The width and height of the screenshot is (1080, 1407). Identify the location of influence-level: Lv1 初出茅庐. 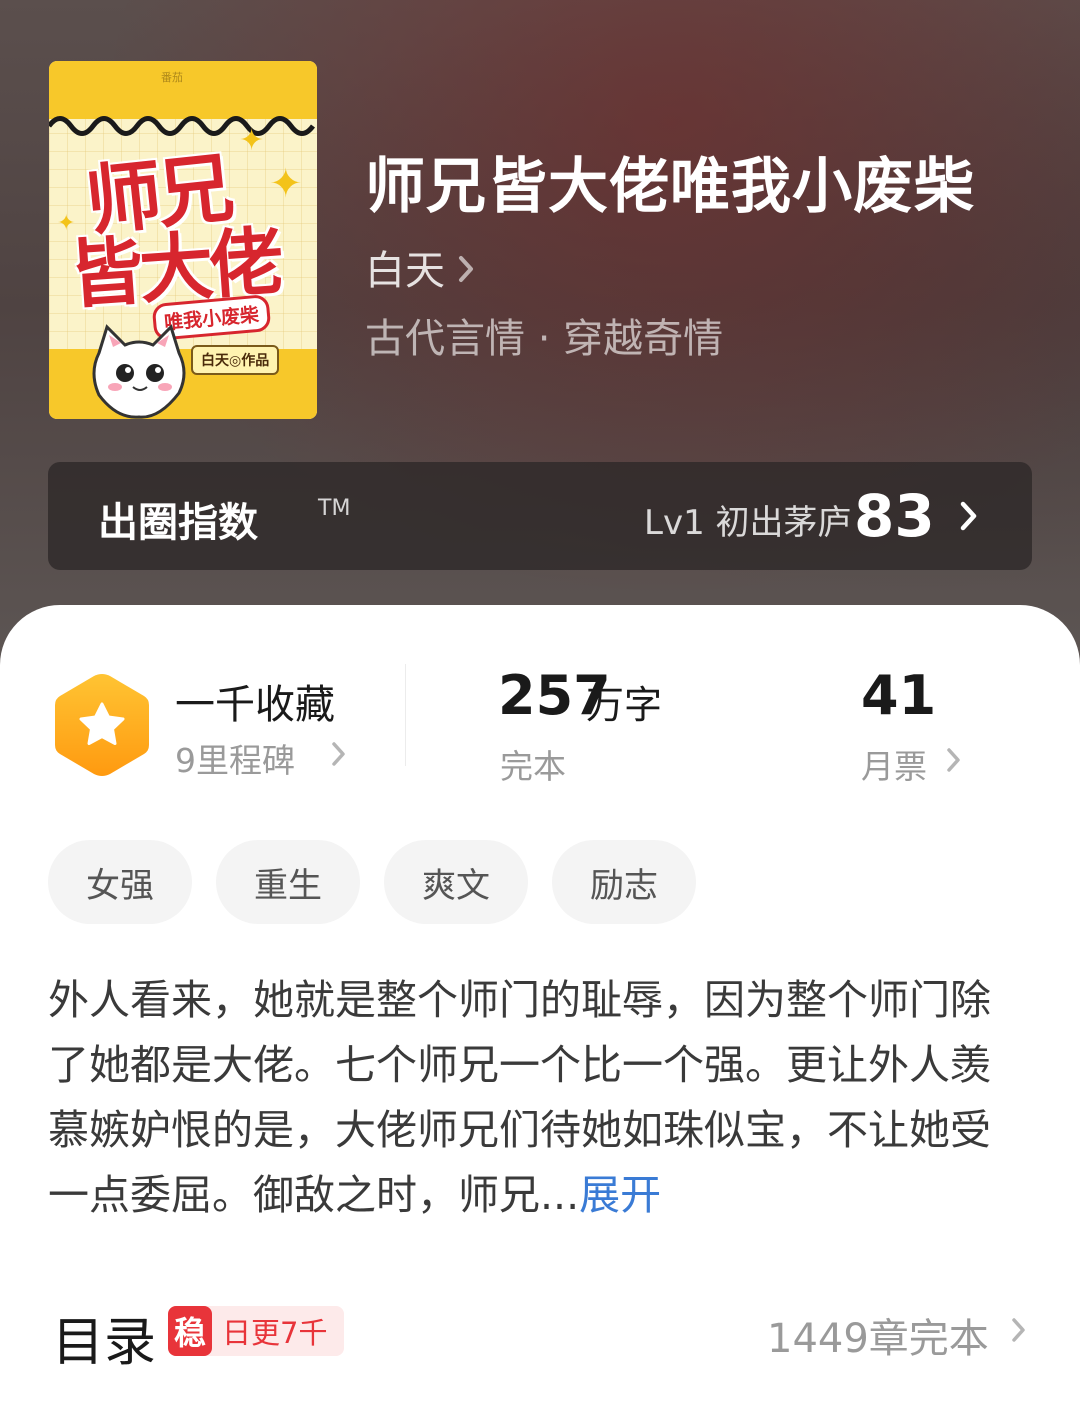
(748, 523).